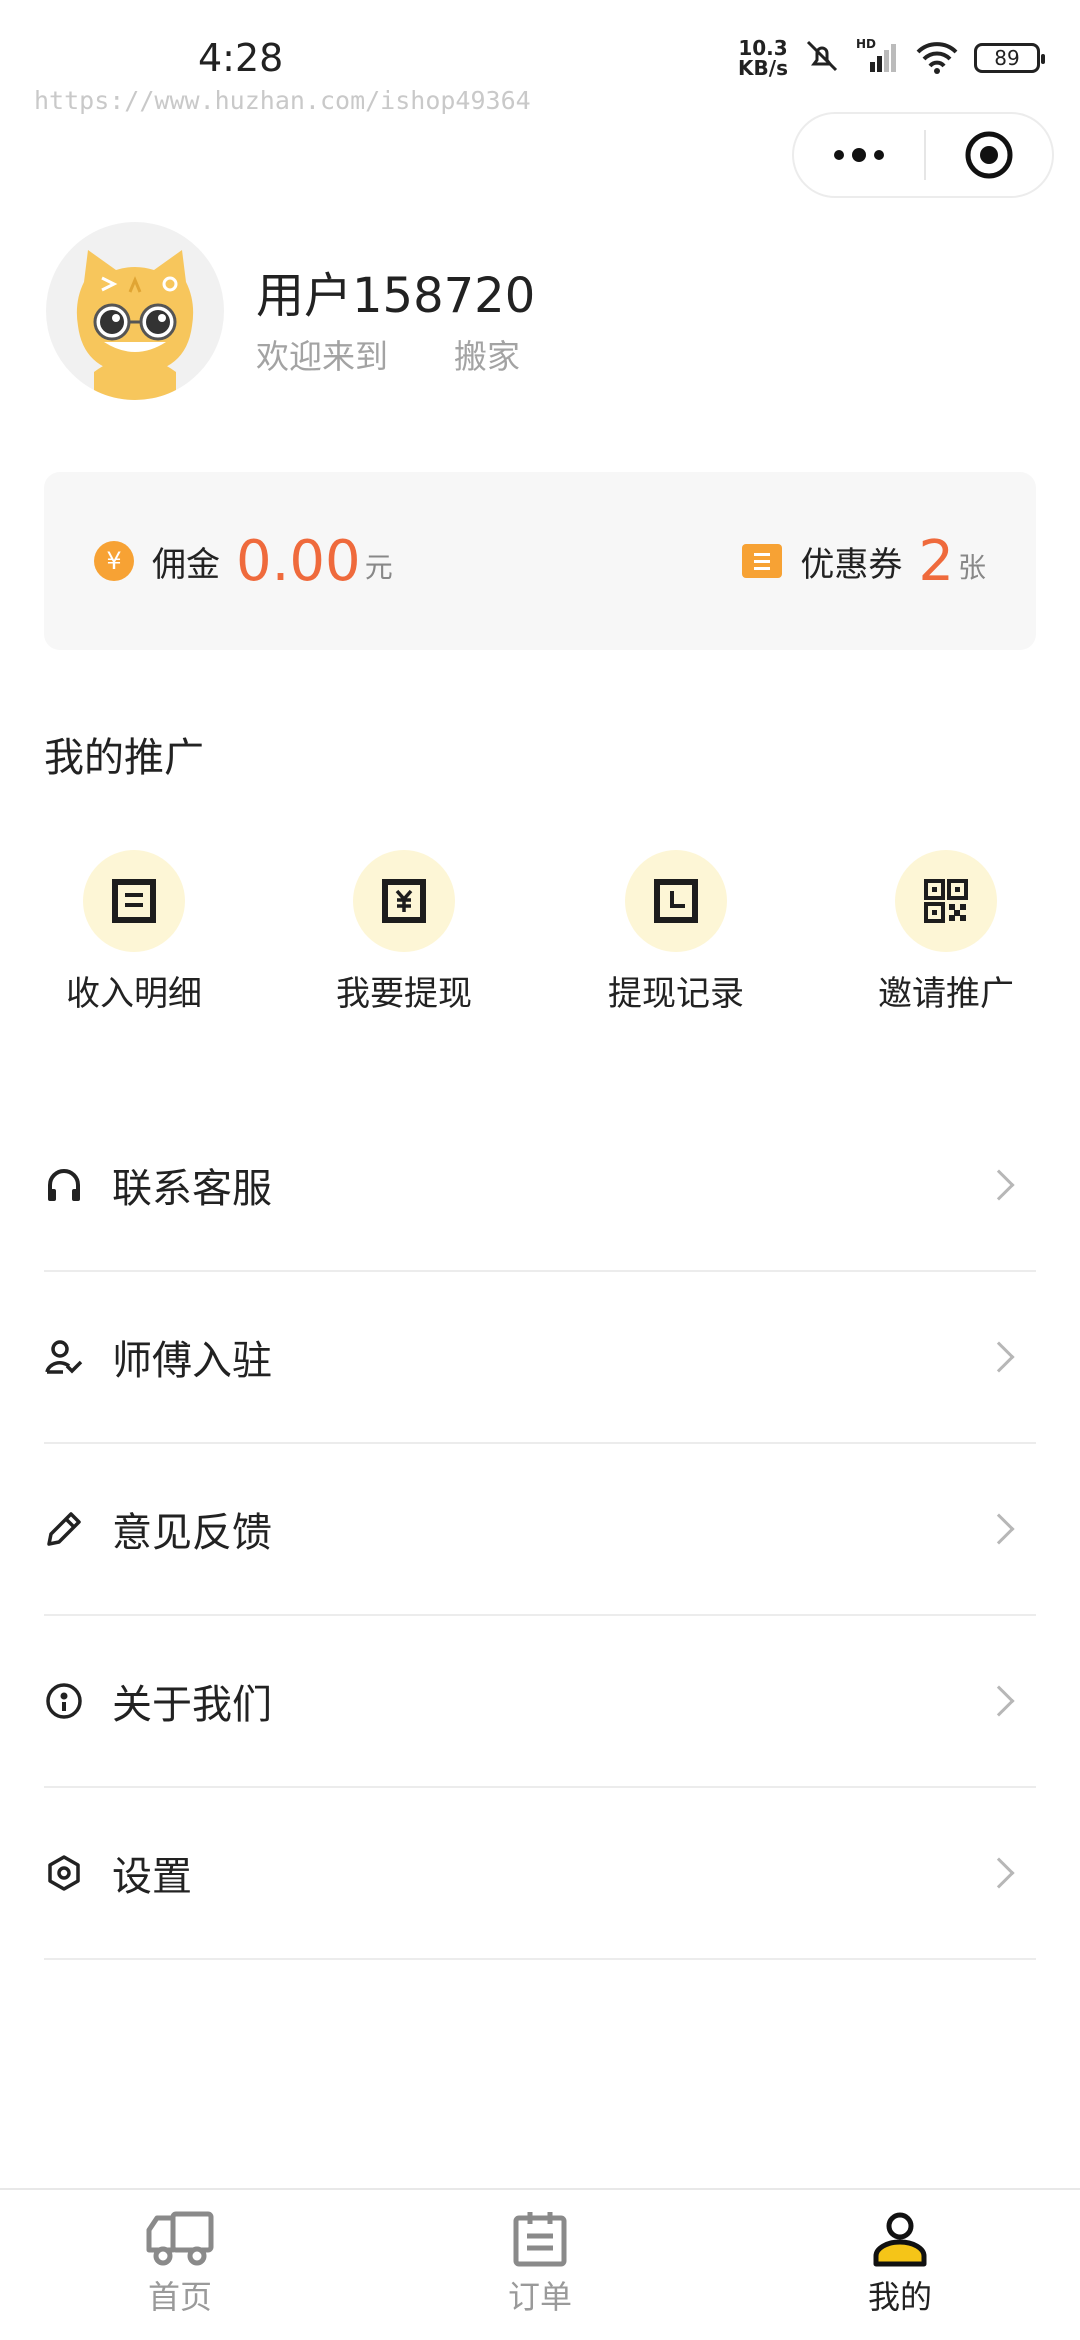 The width and height of the screenshot is (1080, 2340). Describe the element at coordinates (404, 901) in the screenshot. I see `withdraw-icon` at that location.